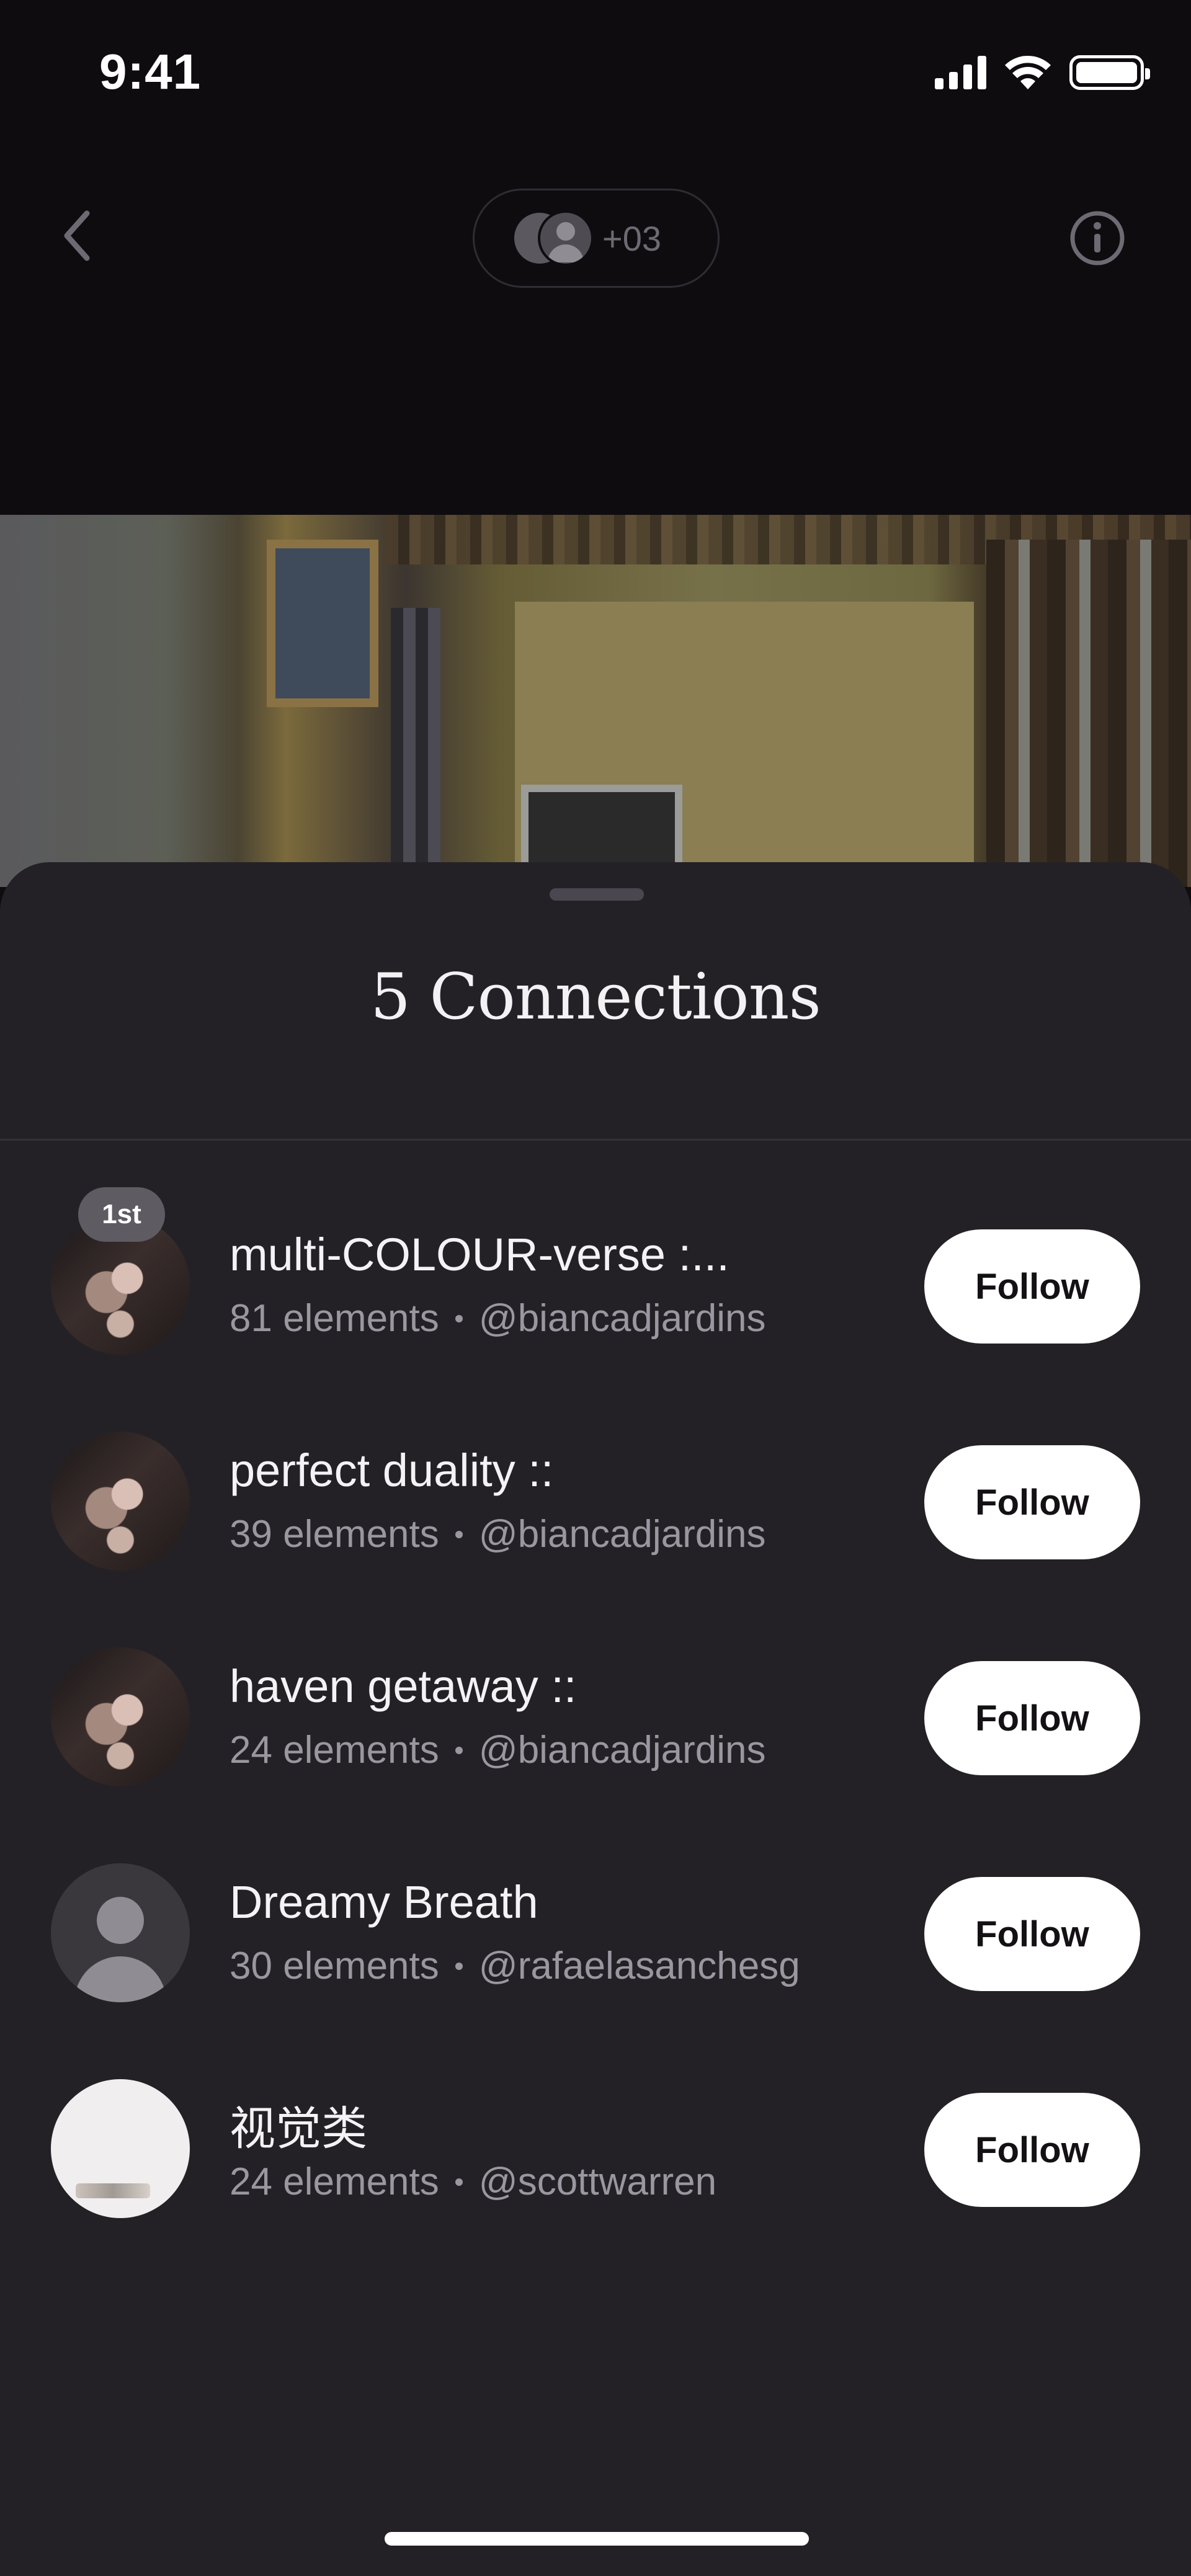 The image size is (1191, 2576). I want to click on channel-meta: 24 elements @biancadjardins, so click(498, 1750).